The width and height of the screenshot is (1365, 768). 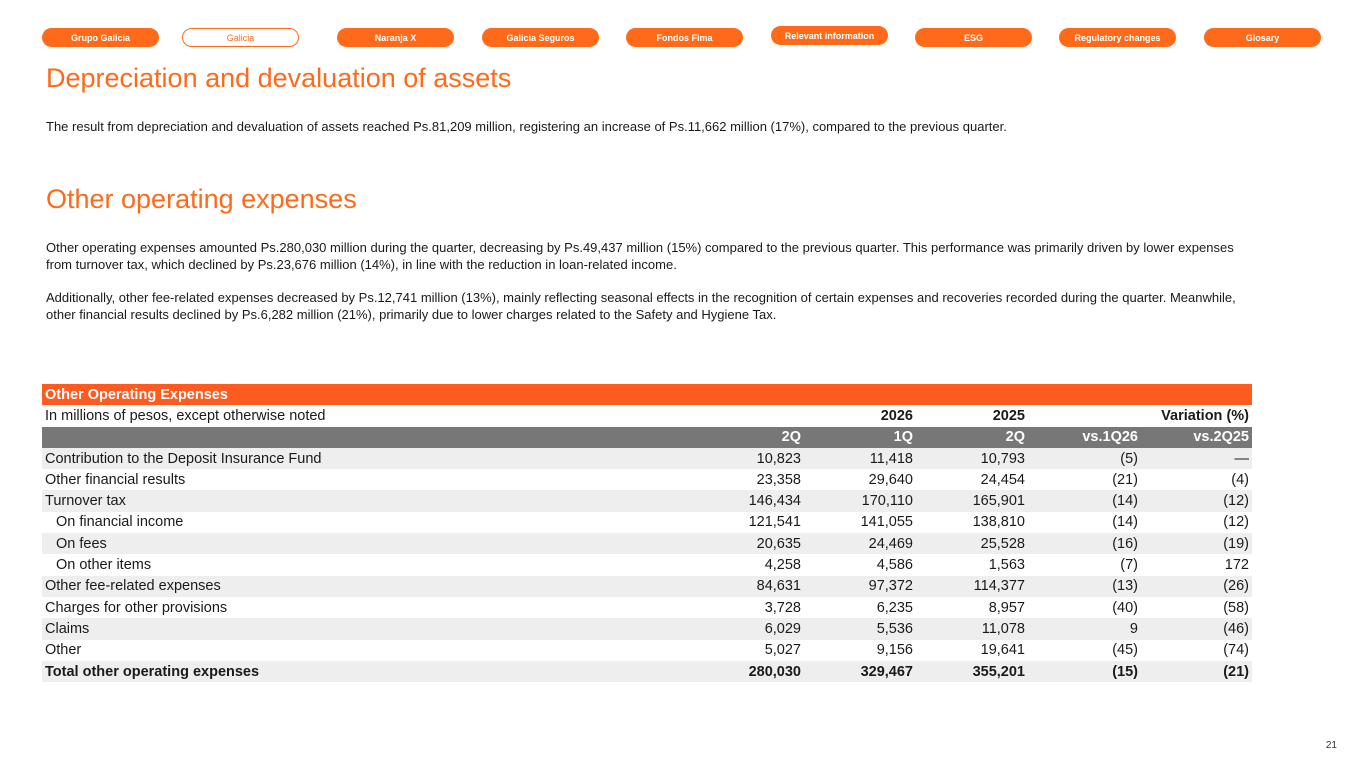 What do you see at coordinates (362, 586) in the screenshot?
I see `row-label: Other fee-related expenses` at bounding box center [362, 586].